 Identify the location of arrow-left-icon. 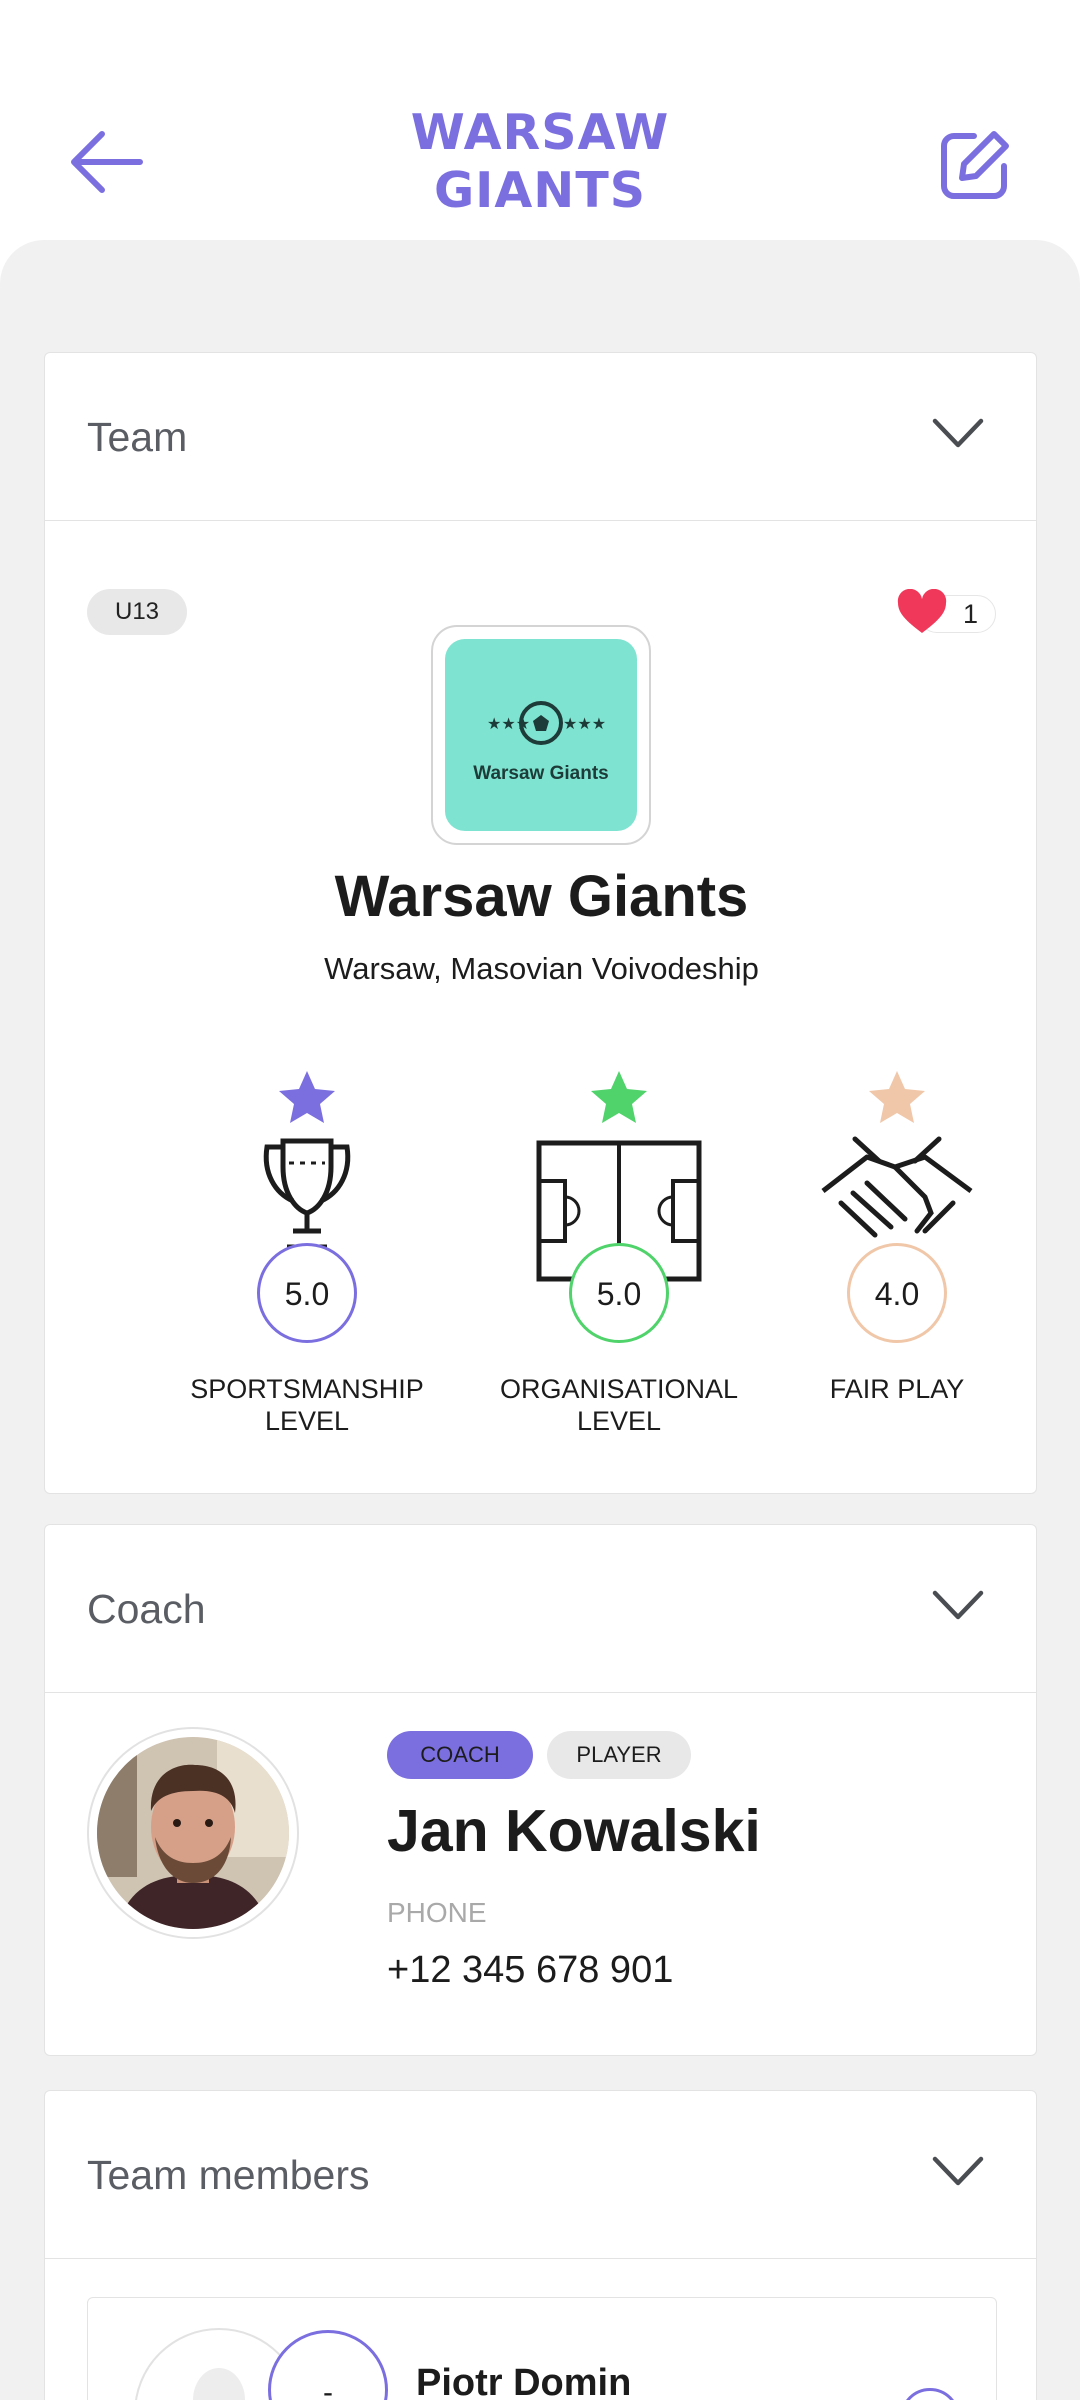
(107, 162).